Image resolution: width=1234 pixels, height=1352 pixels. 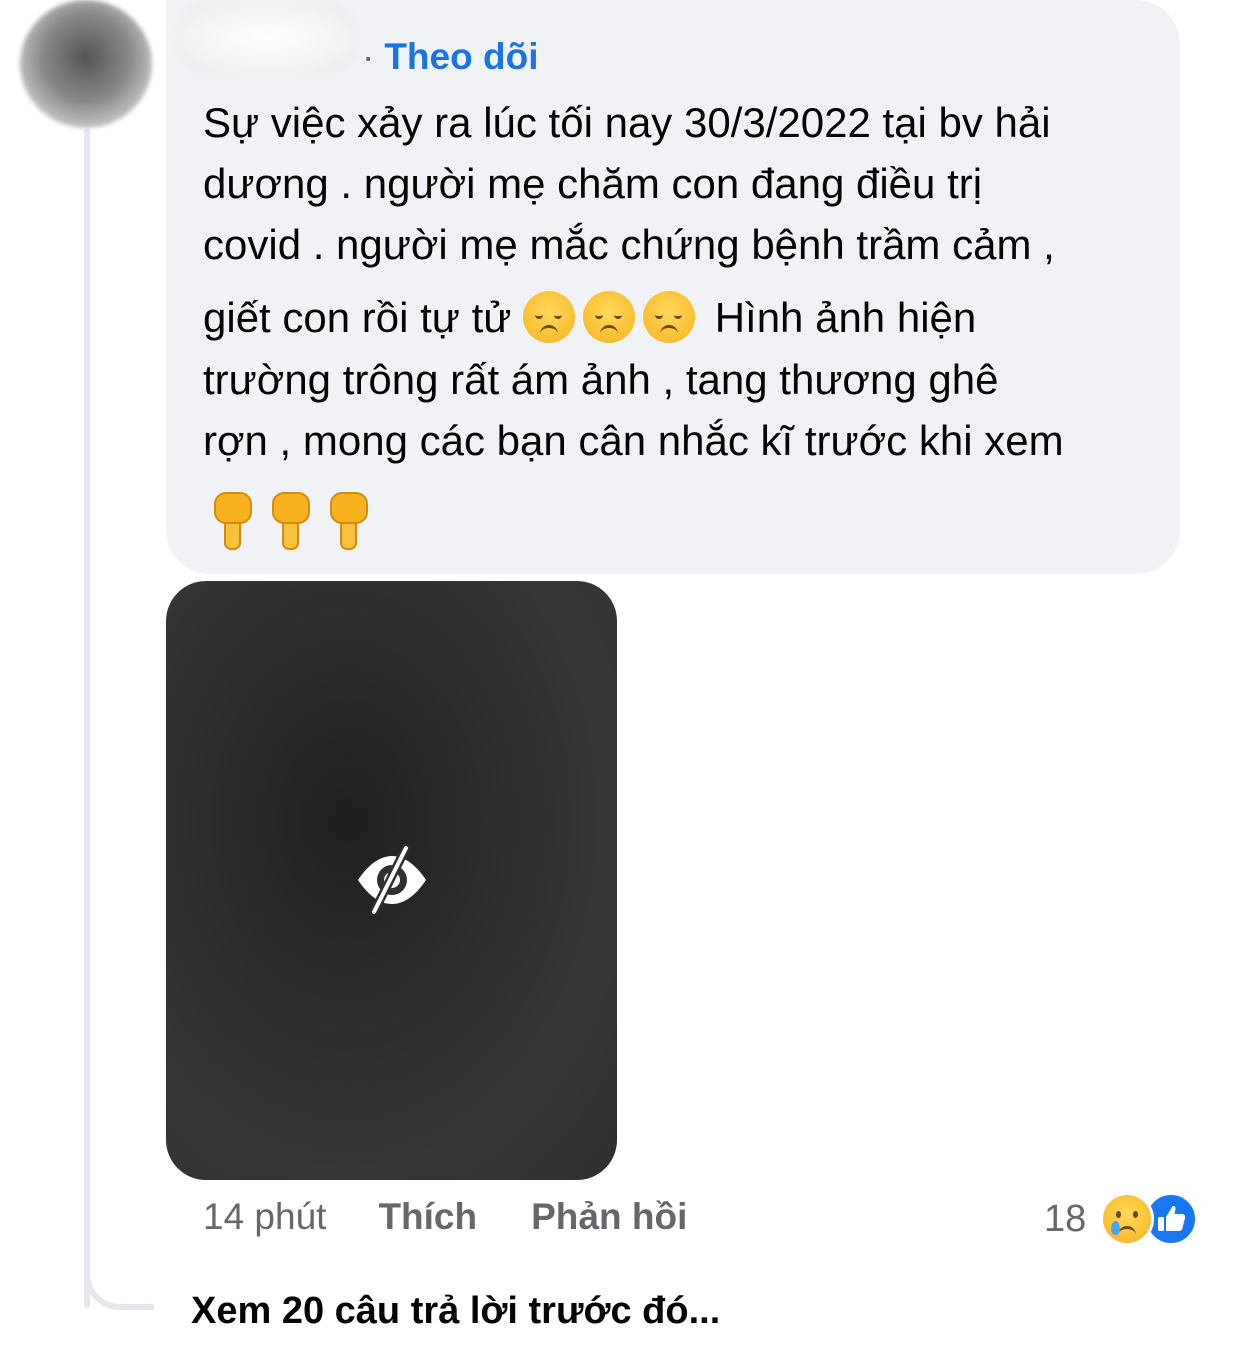 I want to click on reaction-count: 18, so click(x=1065, y=1218).